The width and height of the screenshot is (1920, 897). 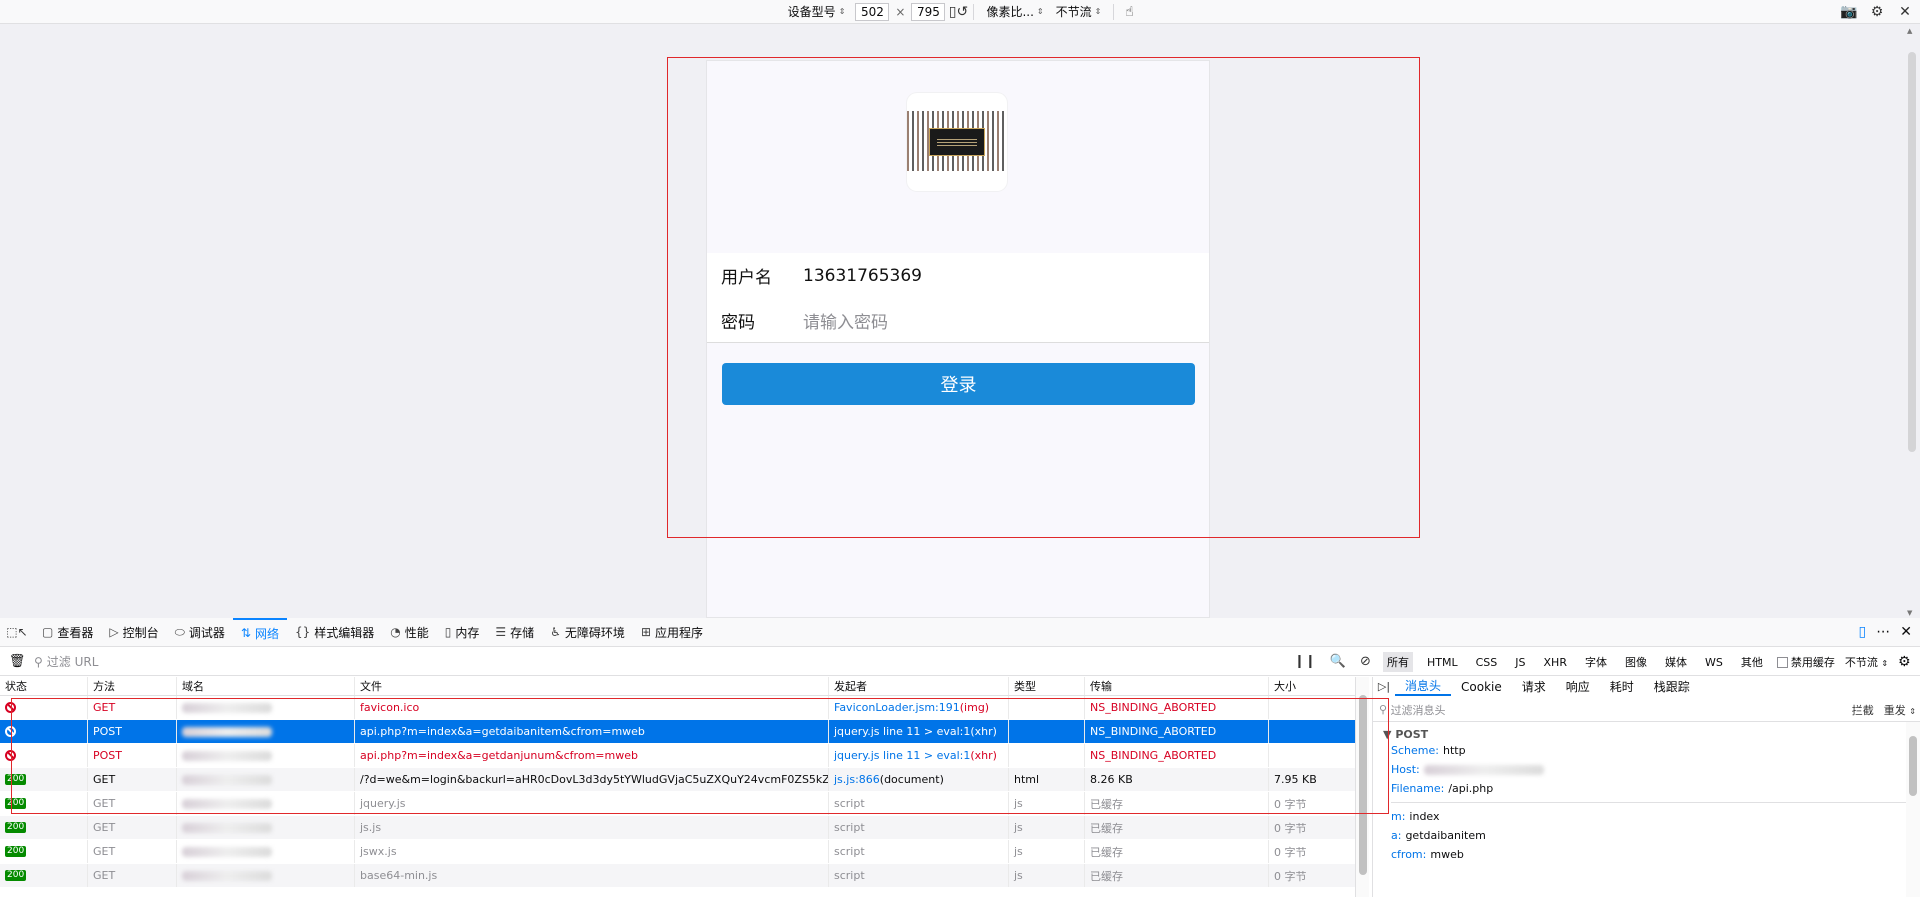 What do you see at coordinates (1483, 769) in the screenshot?
I see `redacted-host` at bounding box center [1483, 769].